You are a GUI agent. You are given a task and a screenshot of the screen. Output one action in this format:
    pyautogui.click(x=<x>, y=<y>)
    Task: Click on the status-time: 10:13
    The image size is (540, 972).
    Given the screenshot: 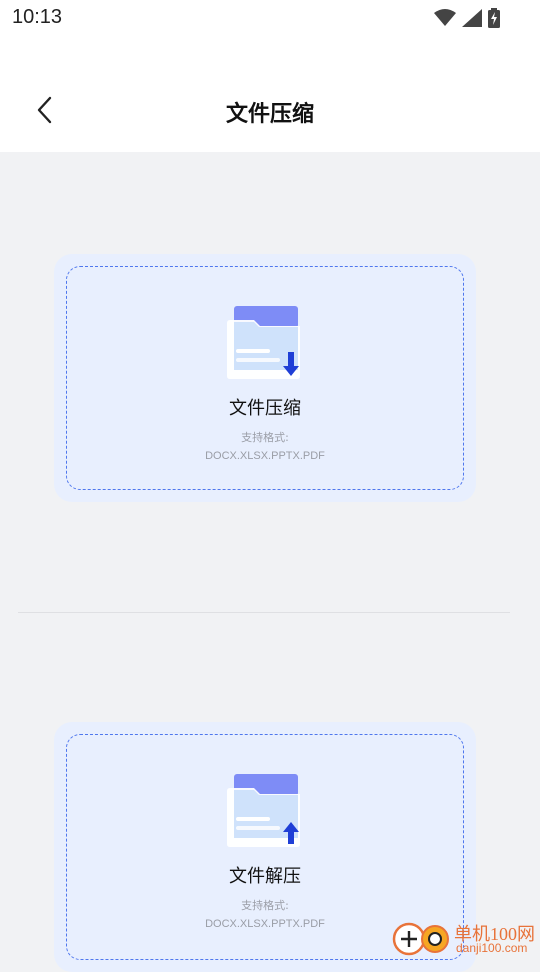 What is the action you would take?
    pyautogui.click(x=37, y=17)
    